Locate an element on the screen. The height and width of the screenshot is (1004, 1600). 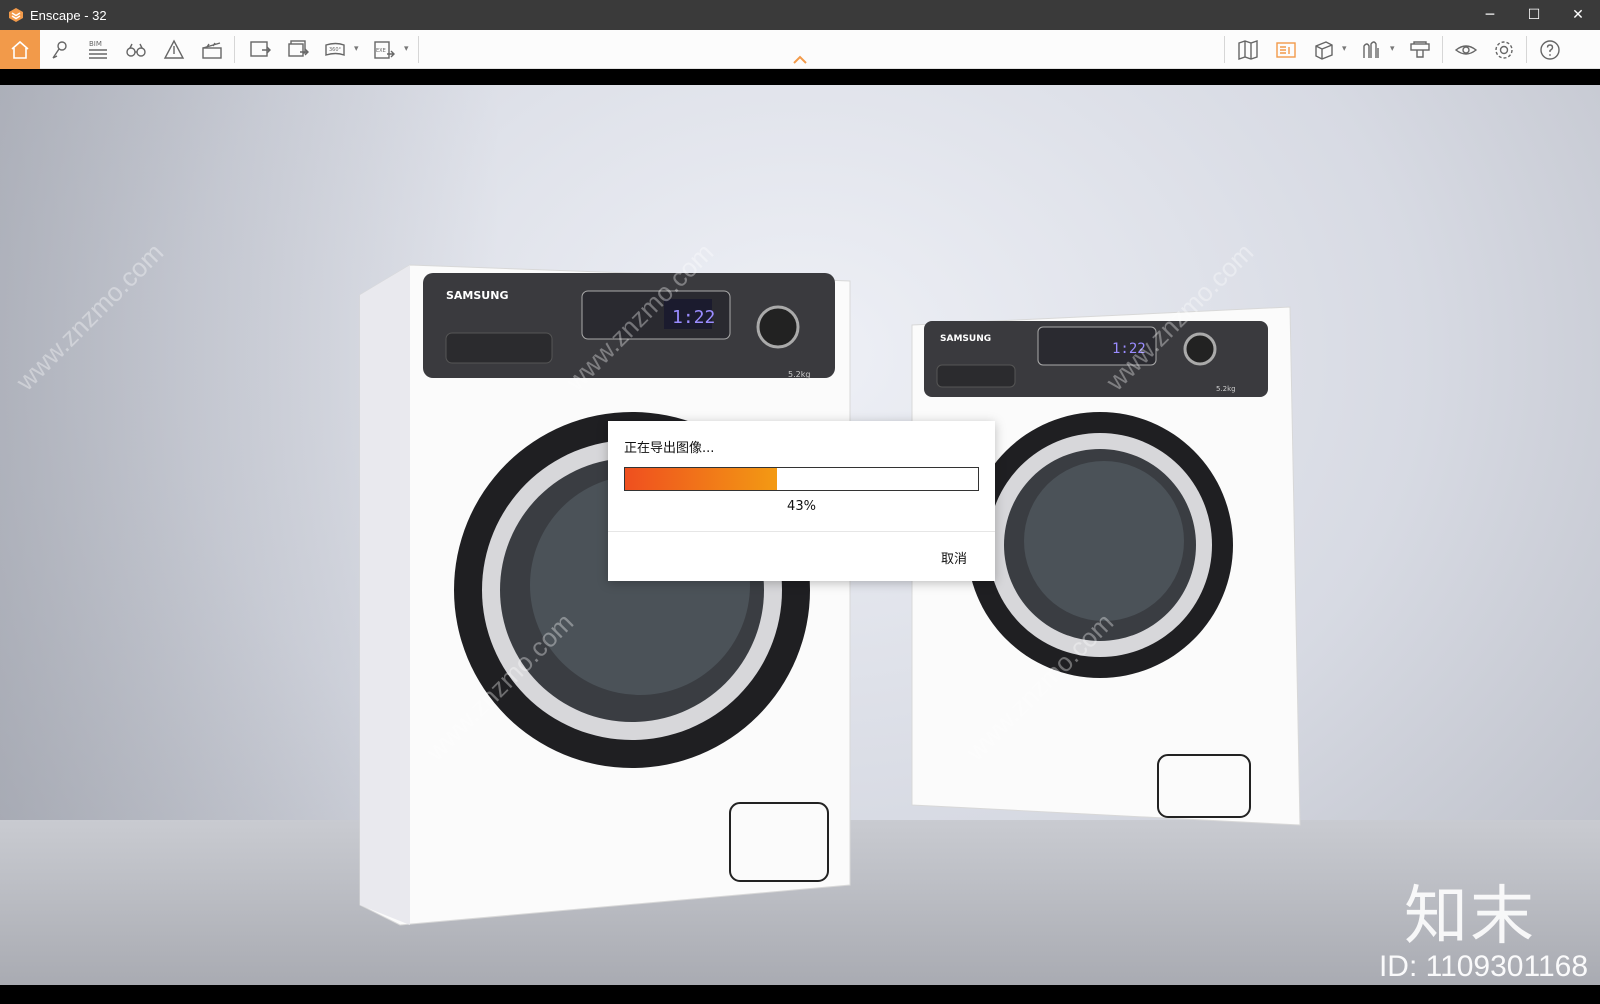
sketch-mode-icon is located at coordinates (174, 49).